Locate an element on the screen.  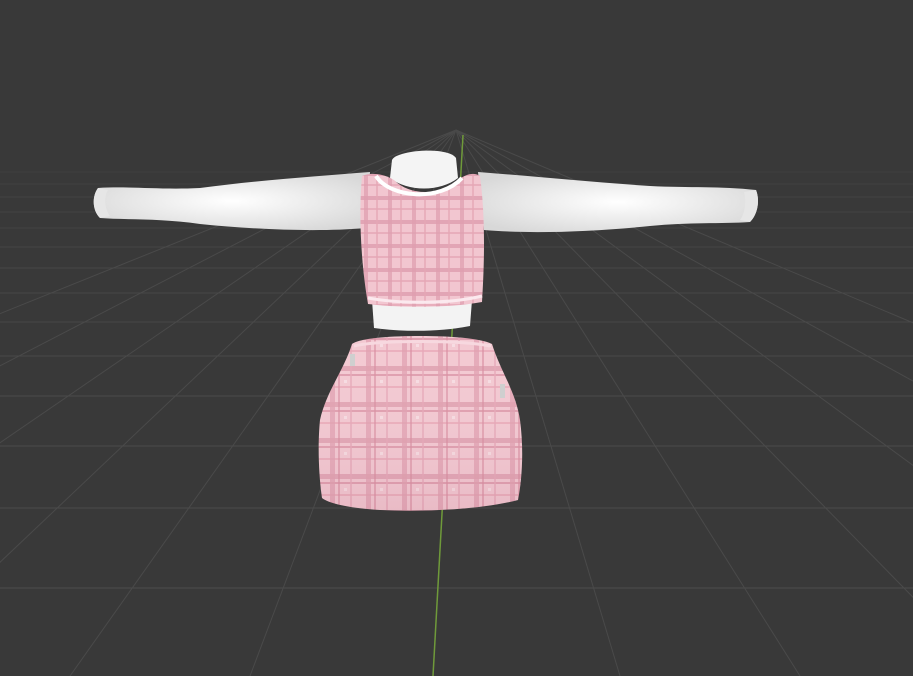
turtleneck-collar is located at coordinates (424, 169).